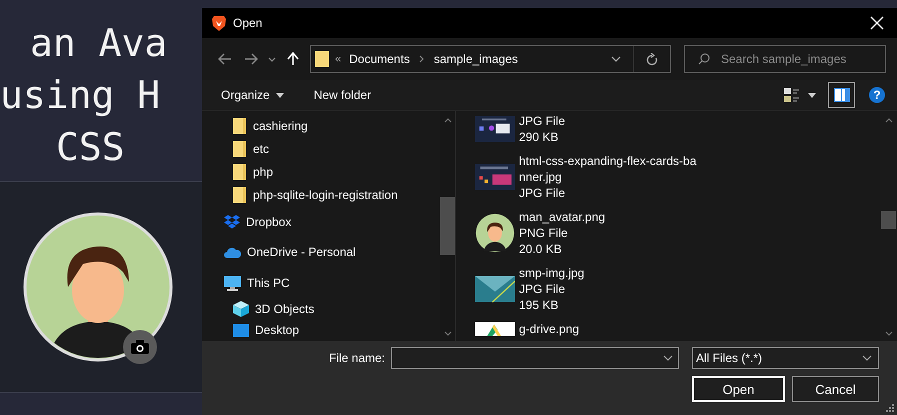 The image size is (897, 415). Describe the element at coordinates (738, 389) in the screenshot. I see `dialog-button: Open` at that location.